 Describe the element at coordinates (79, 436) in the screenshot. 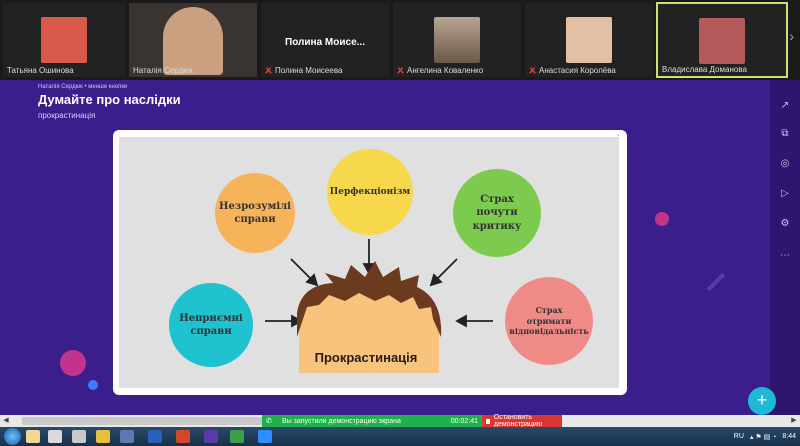

I see `network-icon` at that location.